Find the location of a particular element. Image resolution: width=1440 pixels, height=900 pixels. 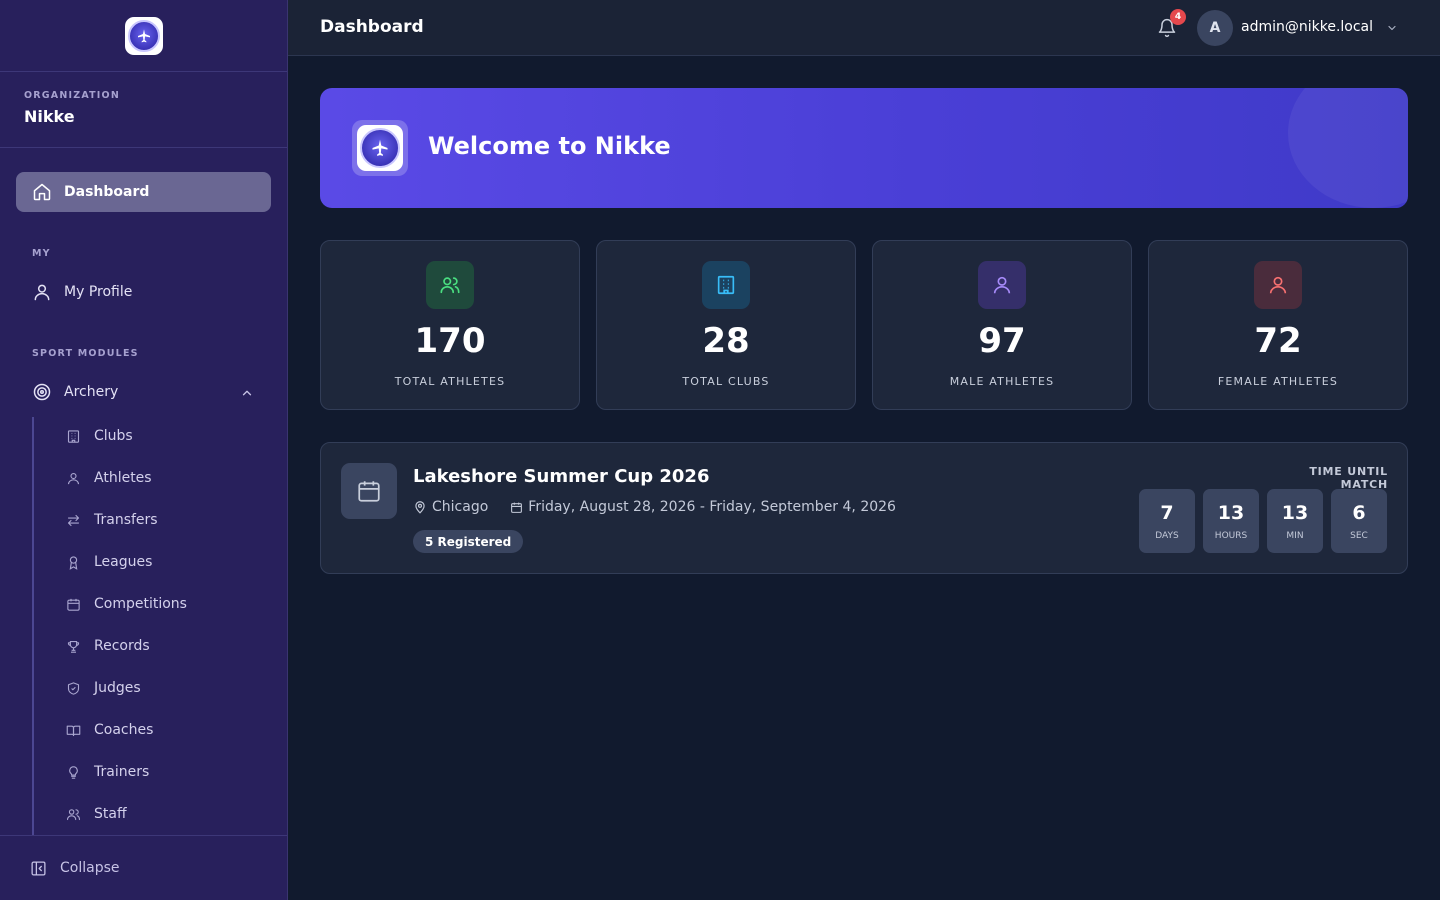

stat-card-total-athletes: 170 TOTAL ATHLETES is located at coordinates (450, 325).